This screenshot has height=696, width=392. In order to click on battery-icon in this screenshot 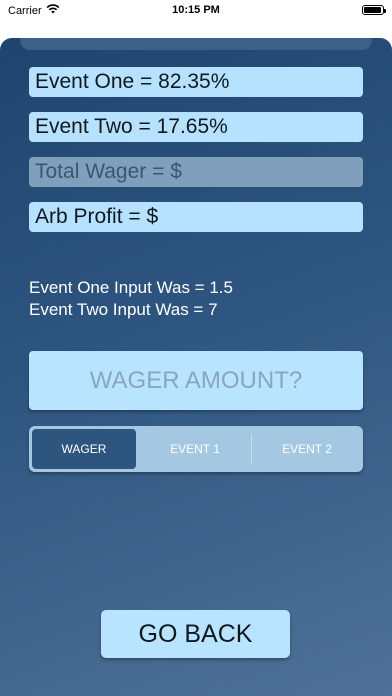, I will do `click(374, 10)`.